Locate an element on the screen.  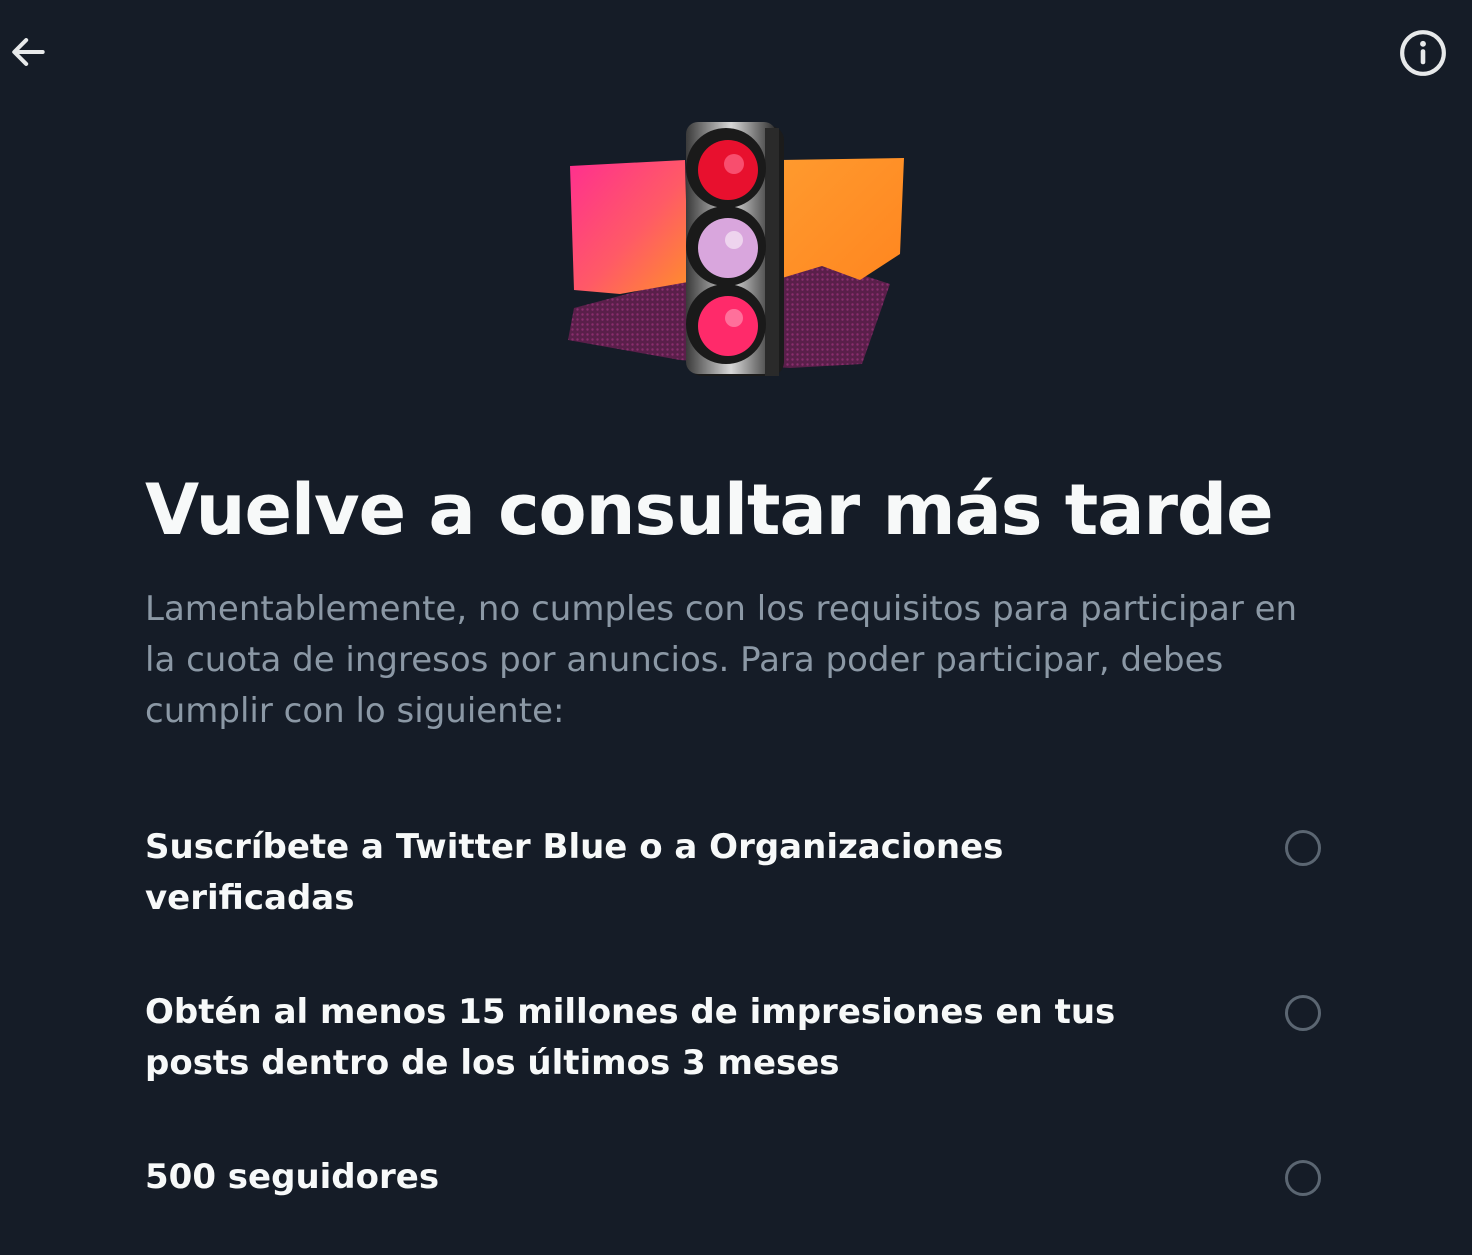
page-title: Vuelve a consultar más tarde is located at coordinates (709, 510).